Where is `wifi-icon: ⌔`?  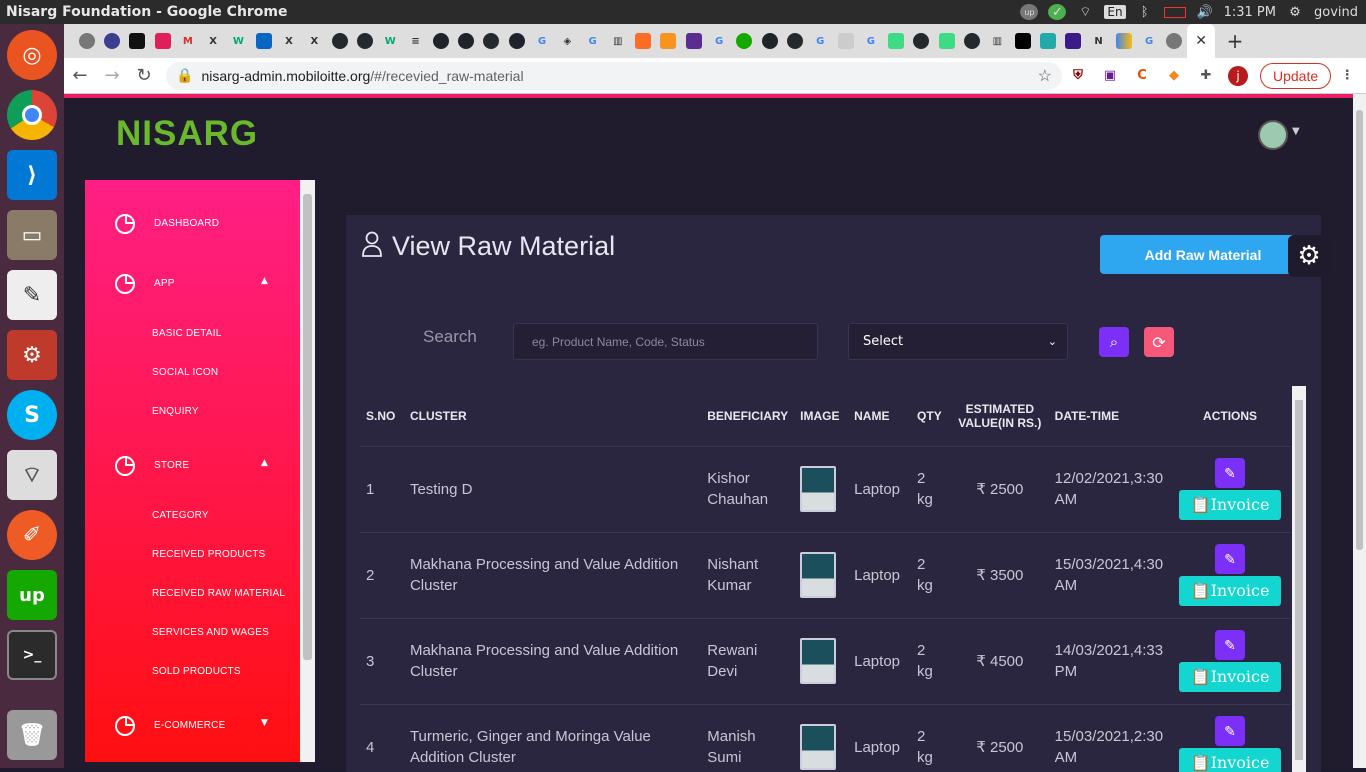 wifi-icon: ⌔ is located at coordinates (1085, 12).